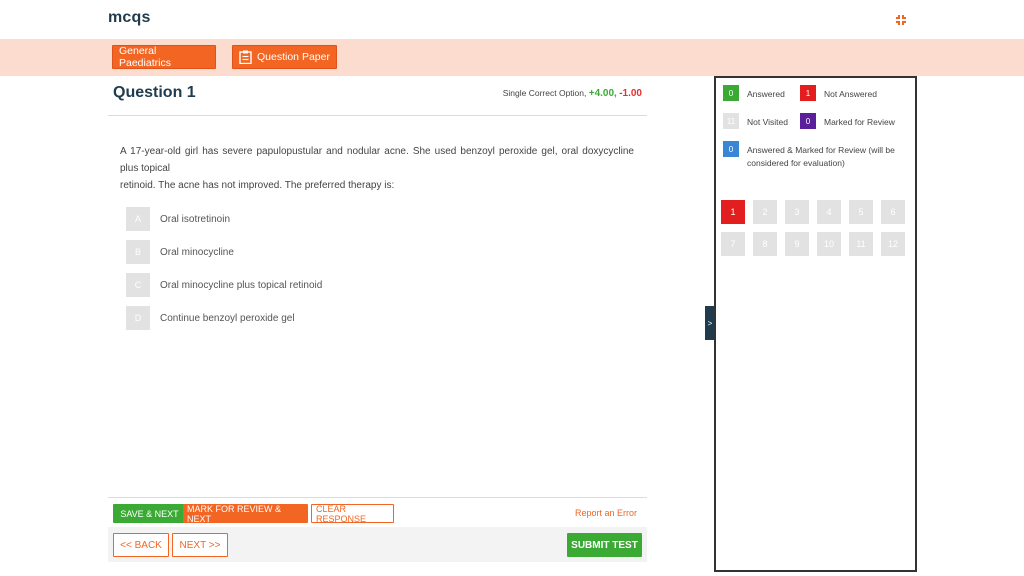 This screenshot has width=1024, height=576. Describe the element at coordinates (512, 19) in the screenshot. I see `top-bar: mcqs` at that location.